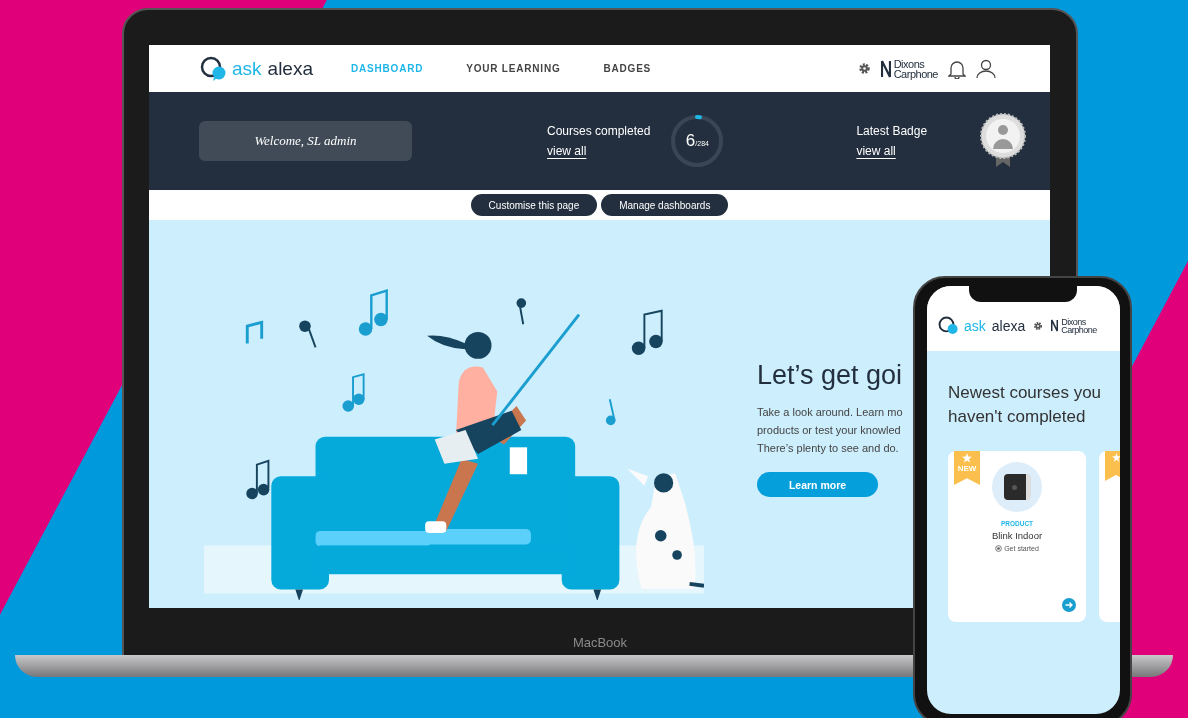  I want to click on action-button: Manage dashboards, so click(665, 205).